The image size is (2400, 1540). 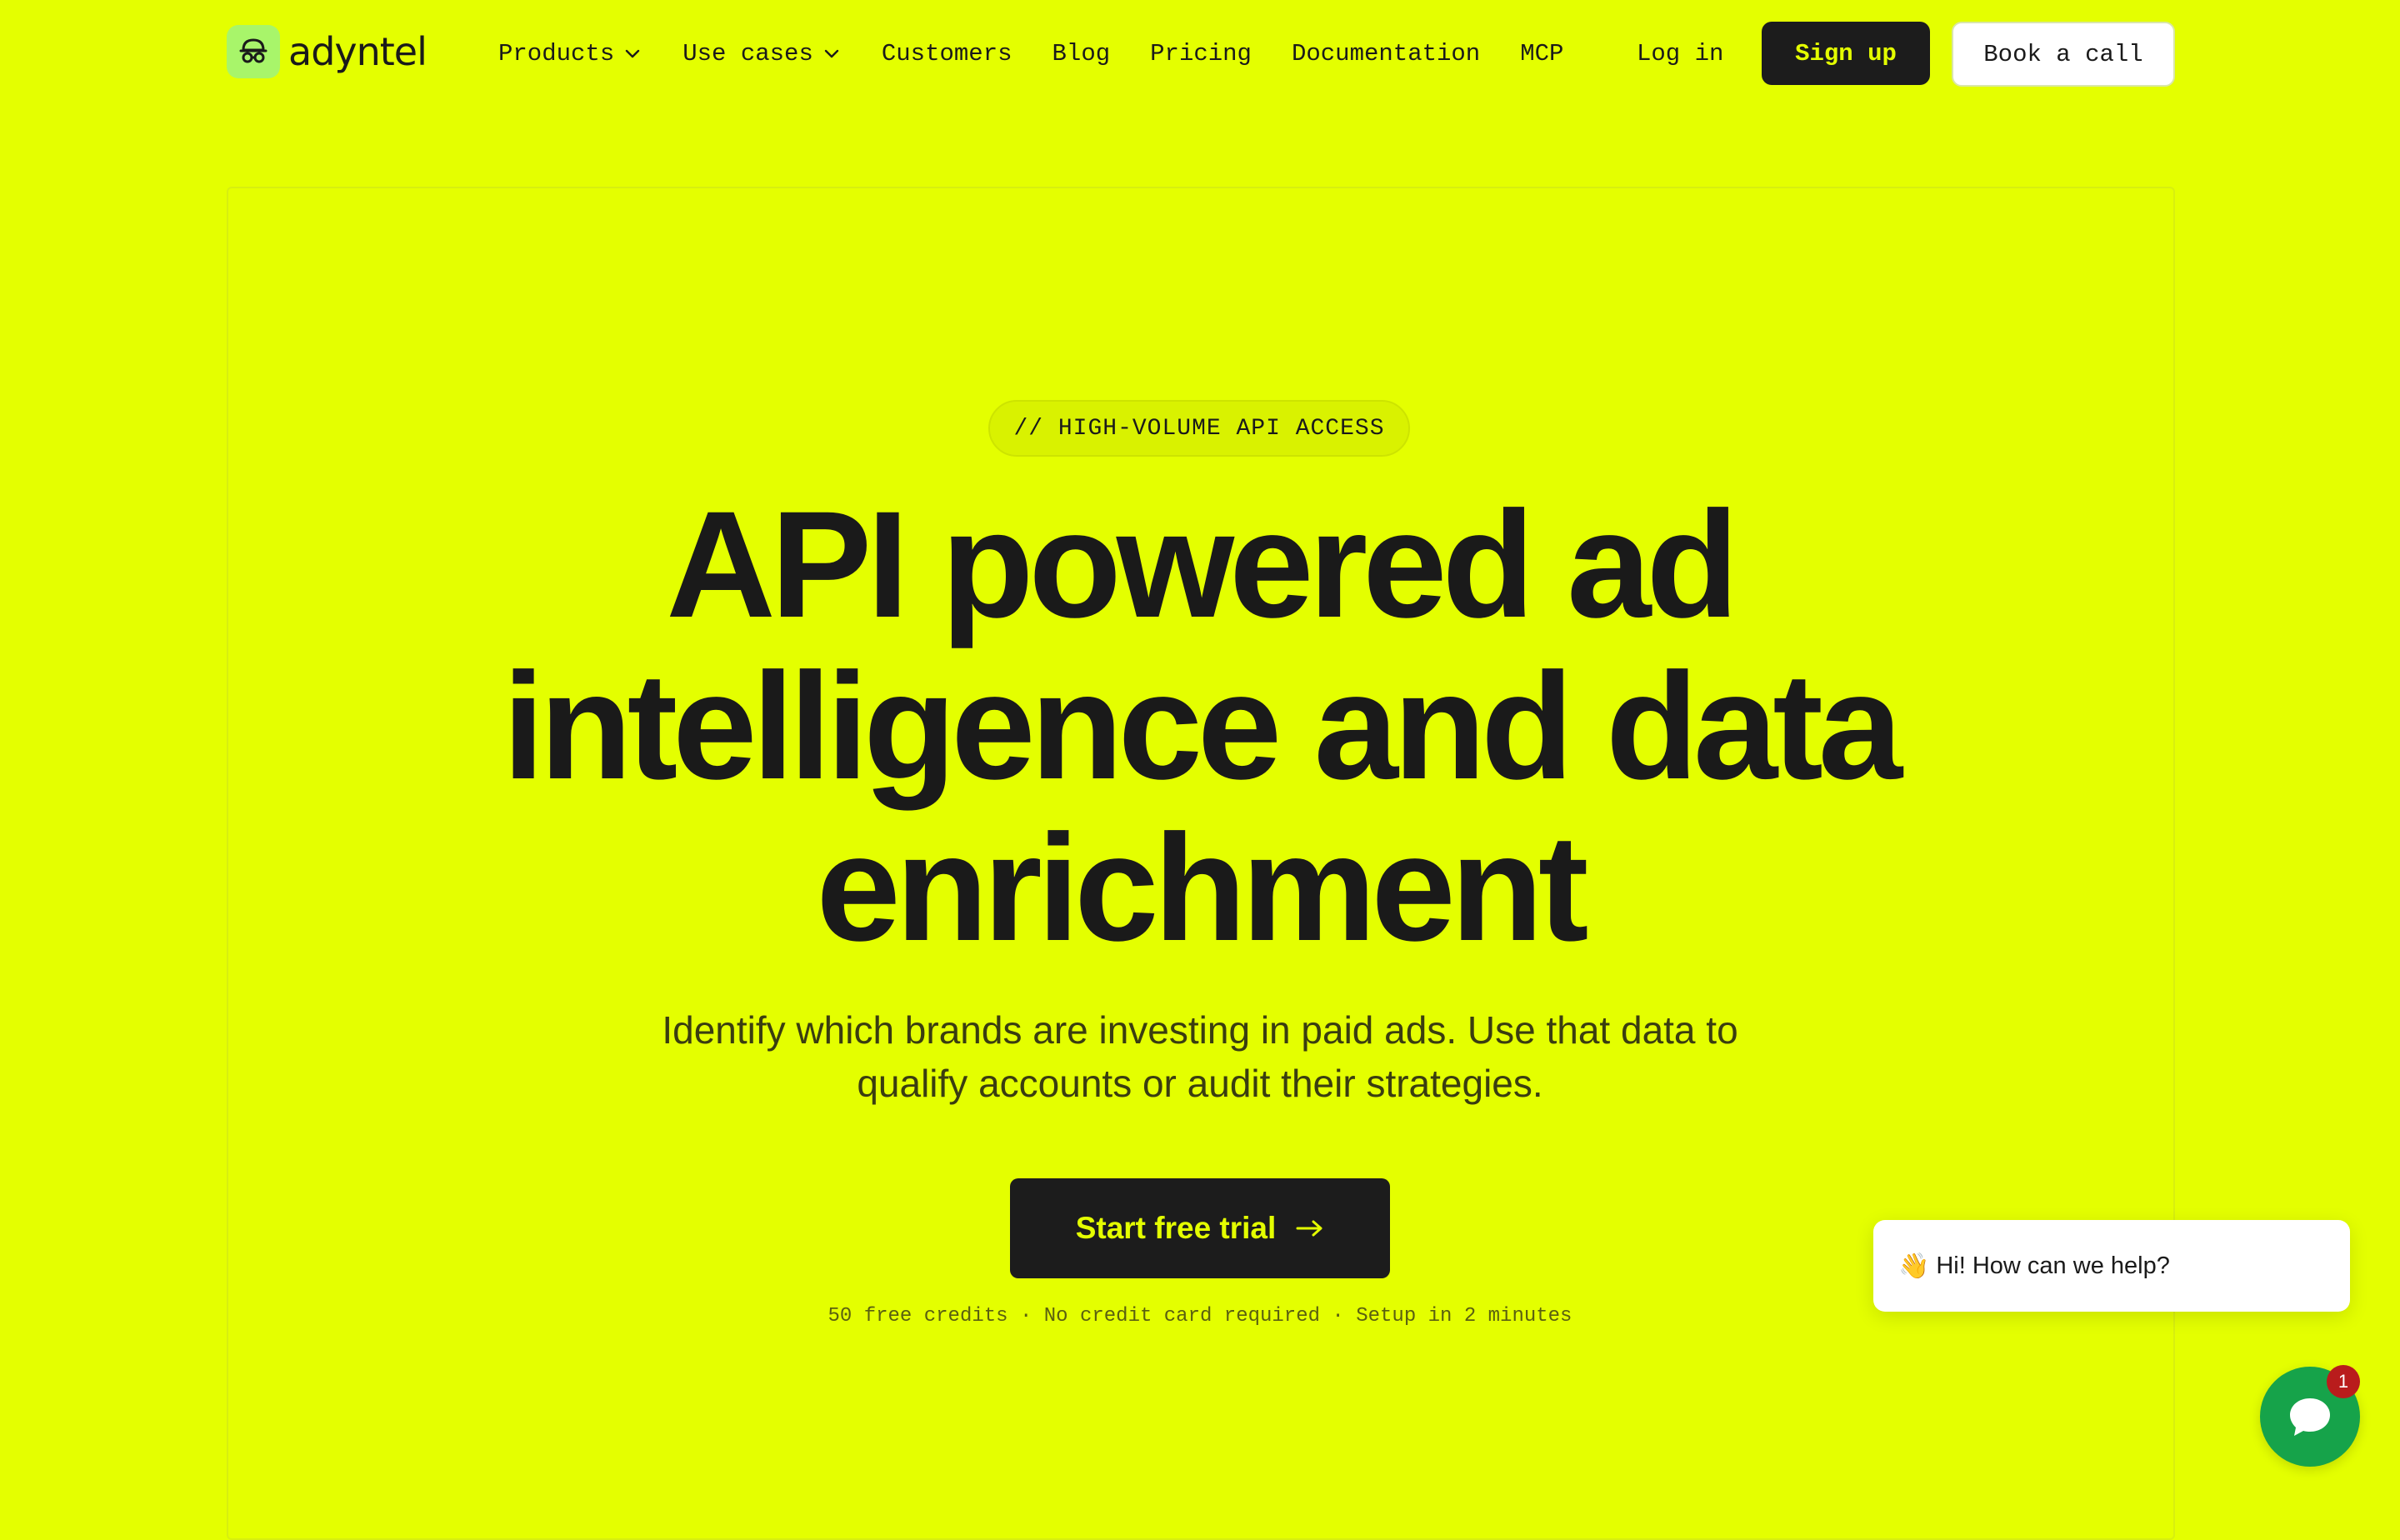 I want to click on nav-item-customers: Customers, so click(x=947, y=54).